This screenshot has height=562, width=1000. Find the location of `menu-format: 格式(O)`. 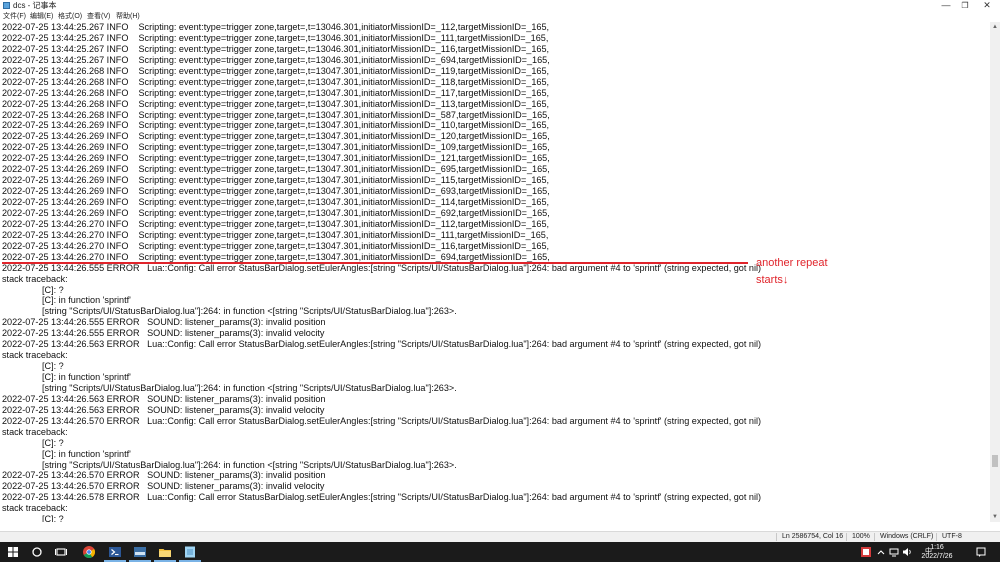

menu-format: 格式(O) is located at coordinates (70, 16).